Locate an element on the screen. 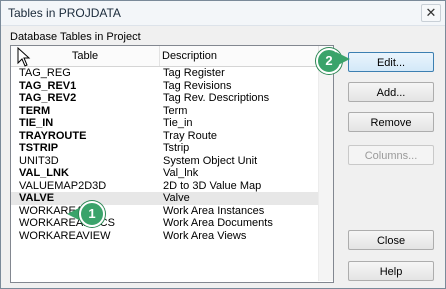  table-row: TERM Term is located at coordinates (164, 111).